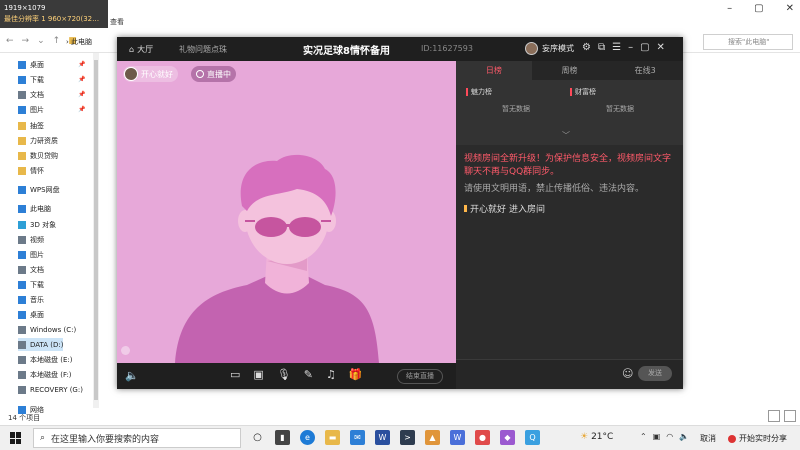 The width and height of the screenshot is (800, 450). Describe the element at coordinates (774, 416) in the screenshot. I see `details-view-icon` at that location.